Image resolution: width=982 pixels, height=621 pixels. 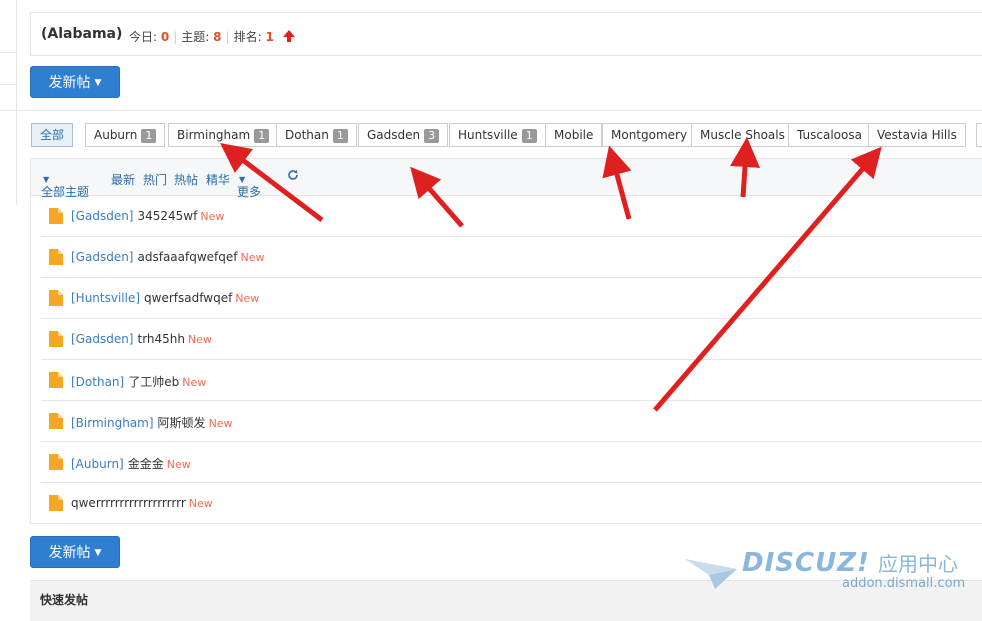 I want to click on thread-type-link: [Huntsville], so click(x=105, y=298).